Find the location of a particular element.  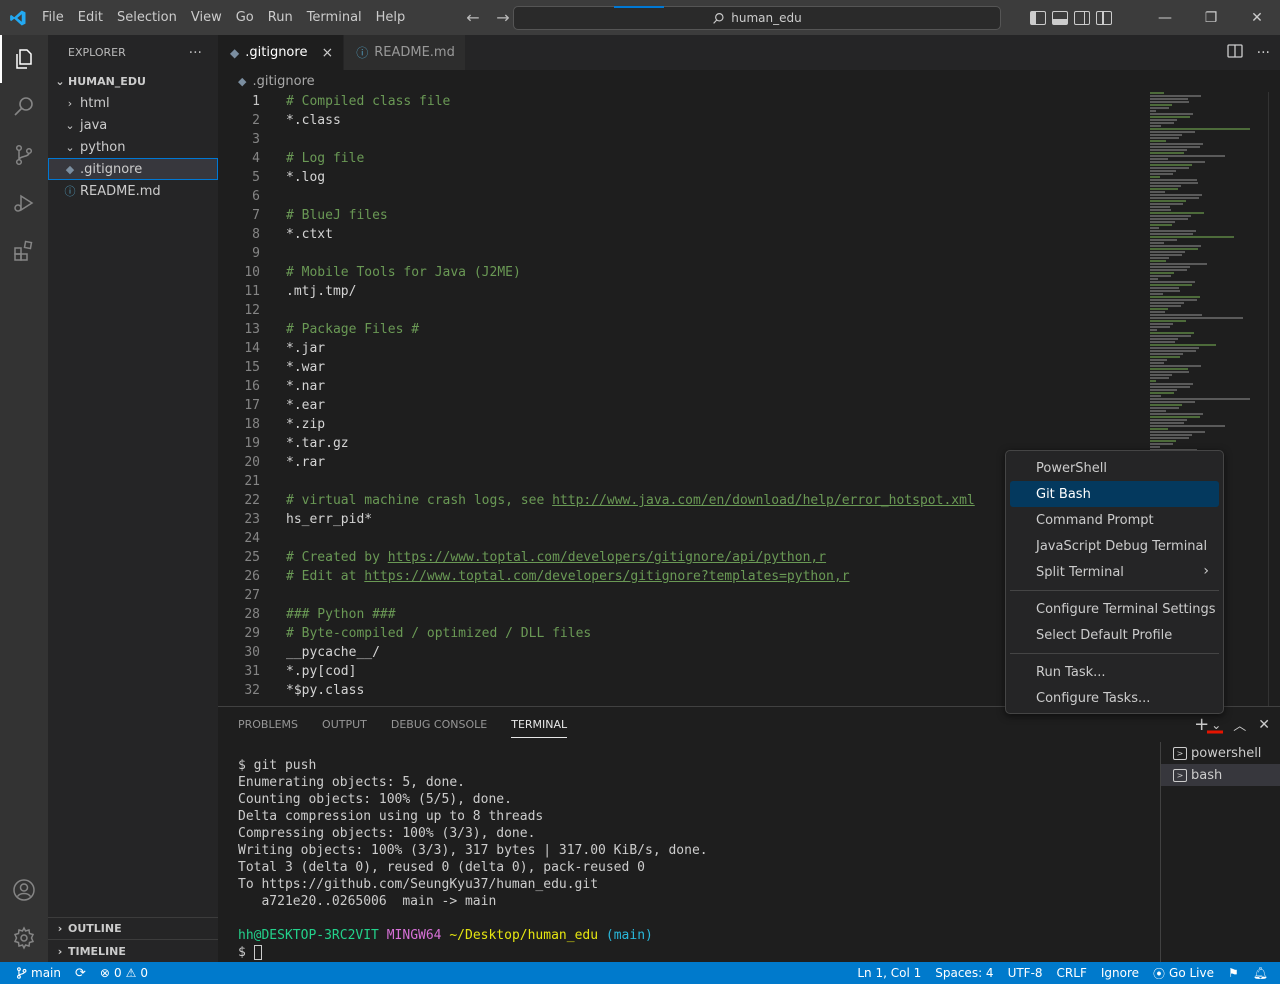

line-number: 26 is located at coordinates (252, 576).